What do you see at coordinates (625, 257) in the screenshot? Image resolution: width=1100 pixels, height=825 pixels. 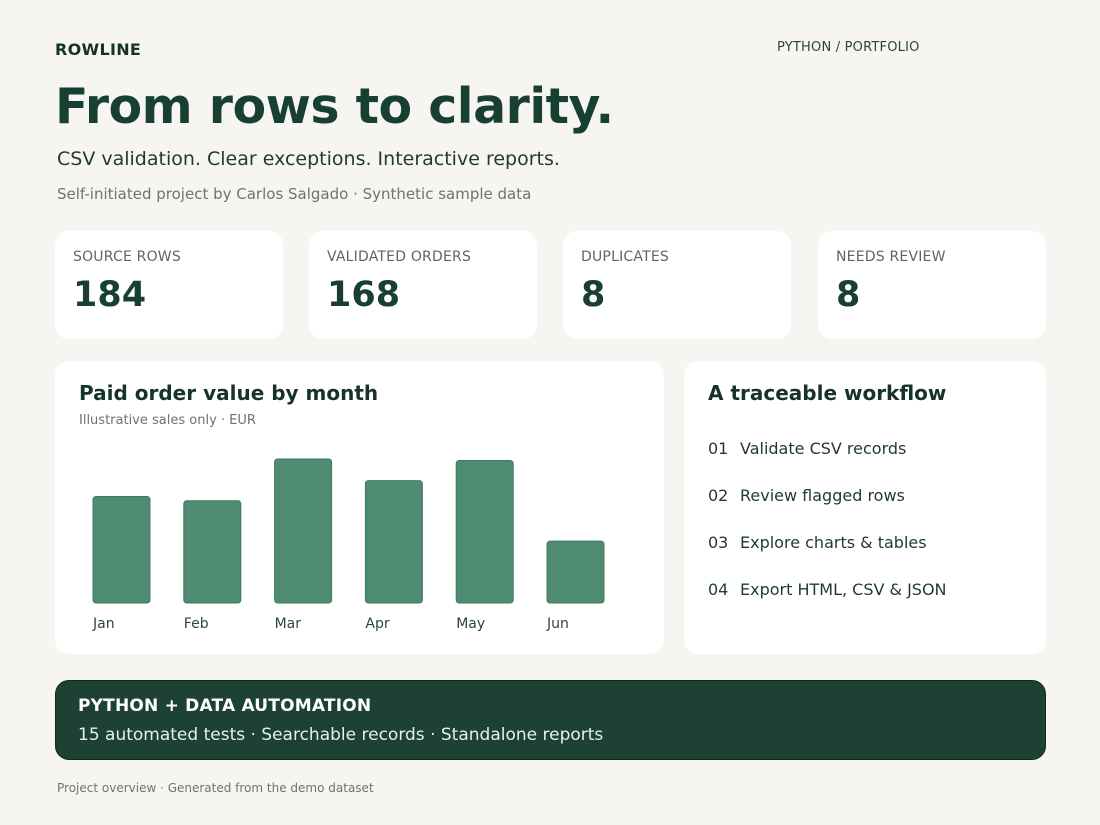 I see `stat-label: DUPLICATES` at bounding box center [625, 257].